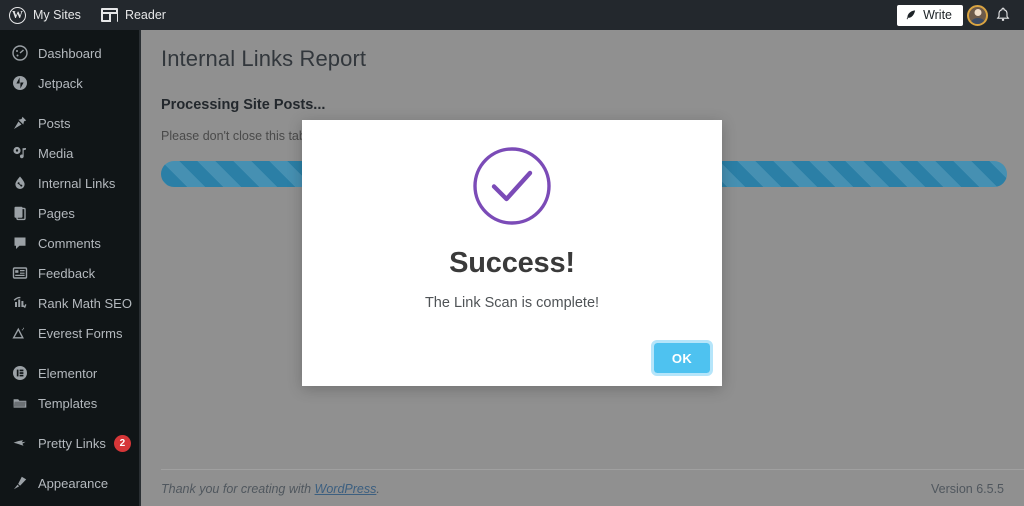 The image size is (1024, 506). What do you see at coordinates (967, 489) in the screenshot?
I see `wordpress-version: Version 6.5.5` at bounding box center [967, 489].